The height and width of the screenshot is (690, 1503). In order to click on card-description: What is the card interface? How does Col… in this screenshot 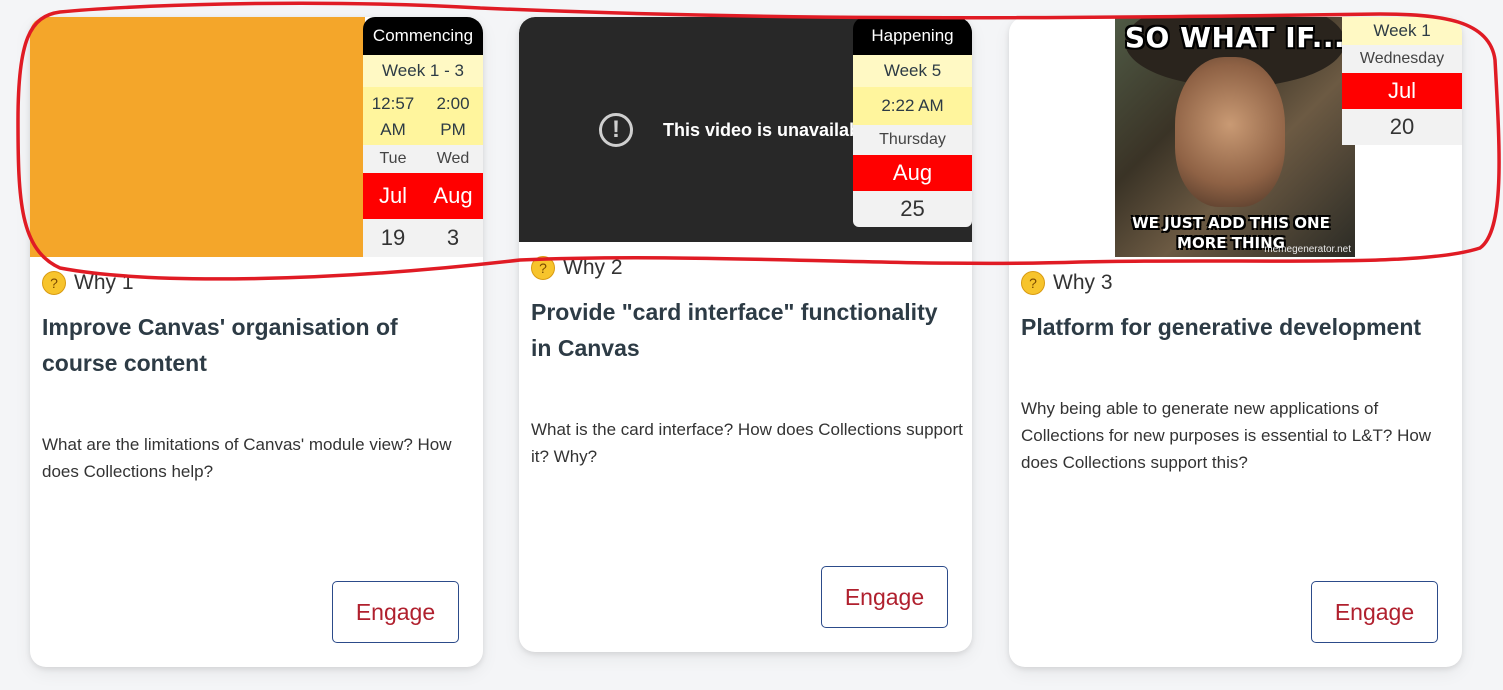, I will do `click(747, 443)`.